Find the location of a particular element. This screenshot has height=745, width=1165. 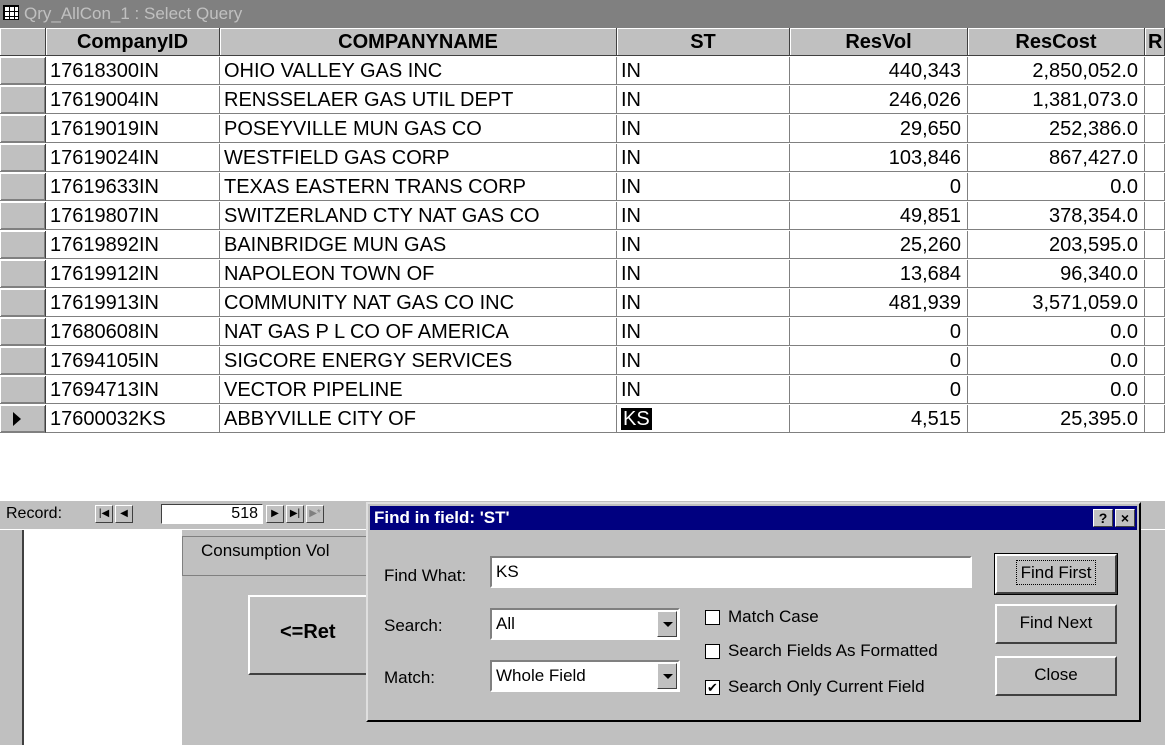

table-cell: 96,340.0 is located at coordinates (1056, 274).